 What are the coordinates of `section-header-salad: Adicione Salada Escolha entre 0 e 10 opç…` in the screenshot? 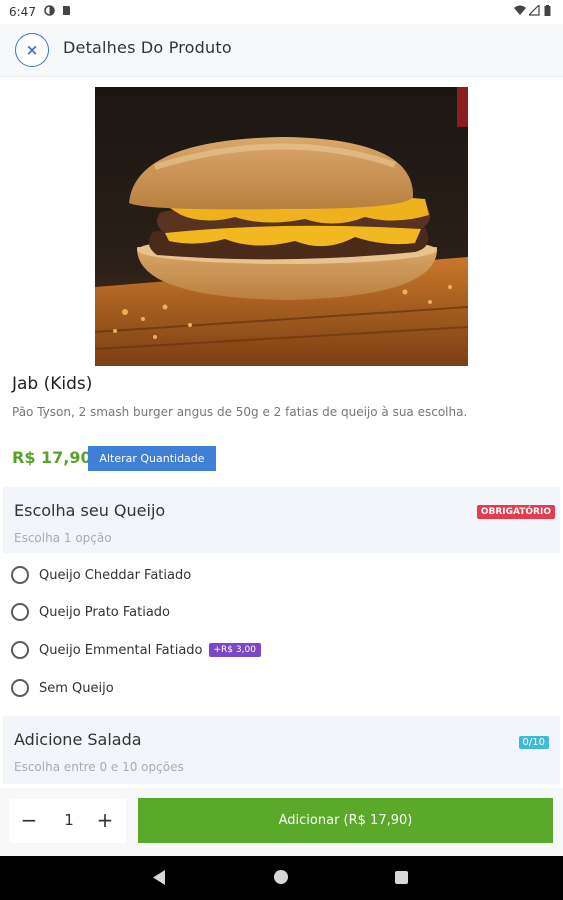 It's located at (281, 750).